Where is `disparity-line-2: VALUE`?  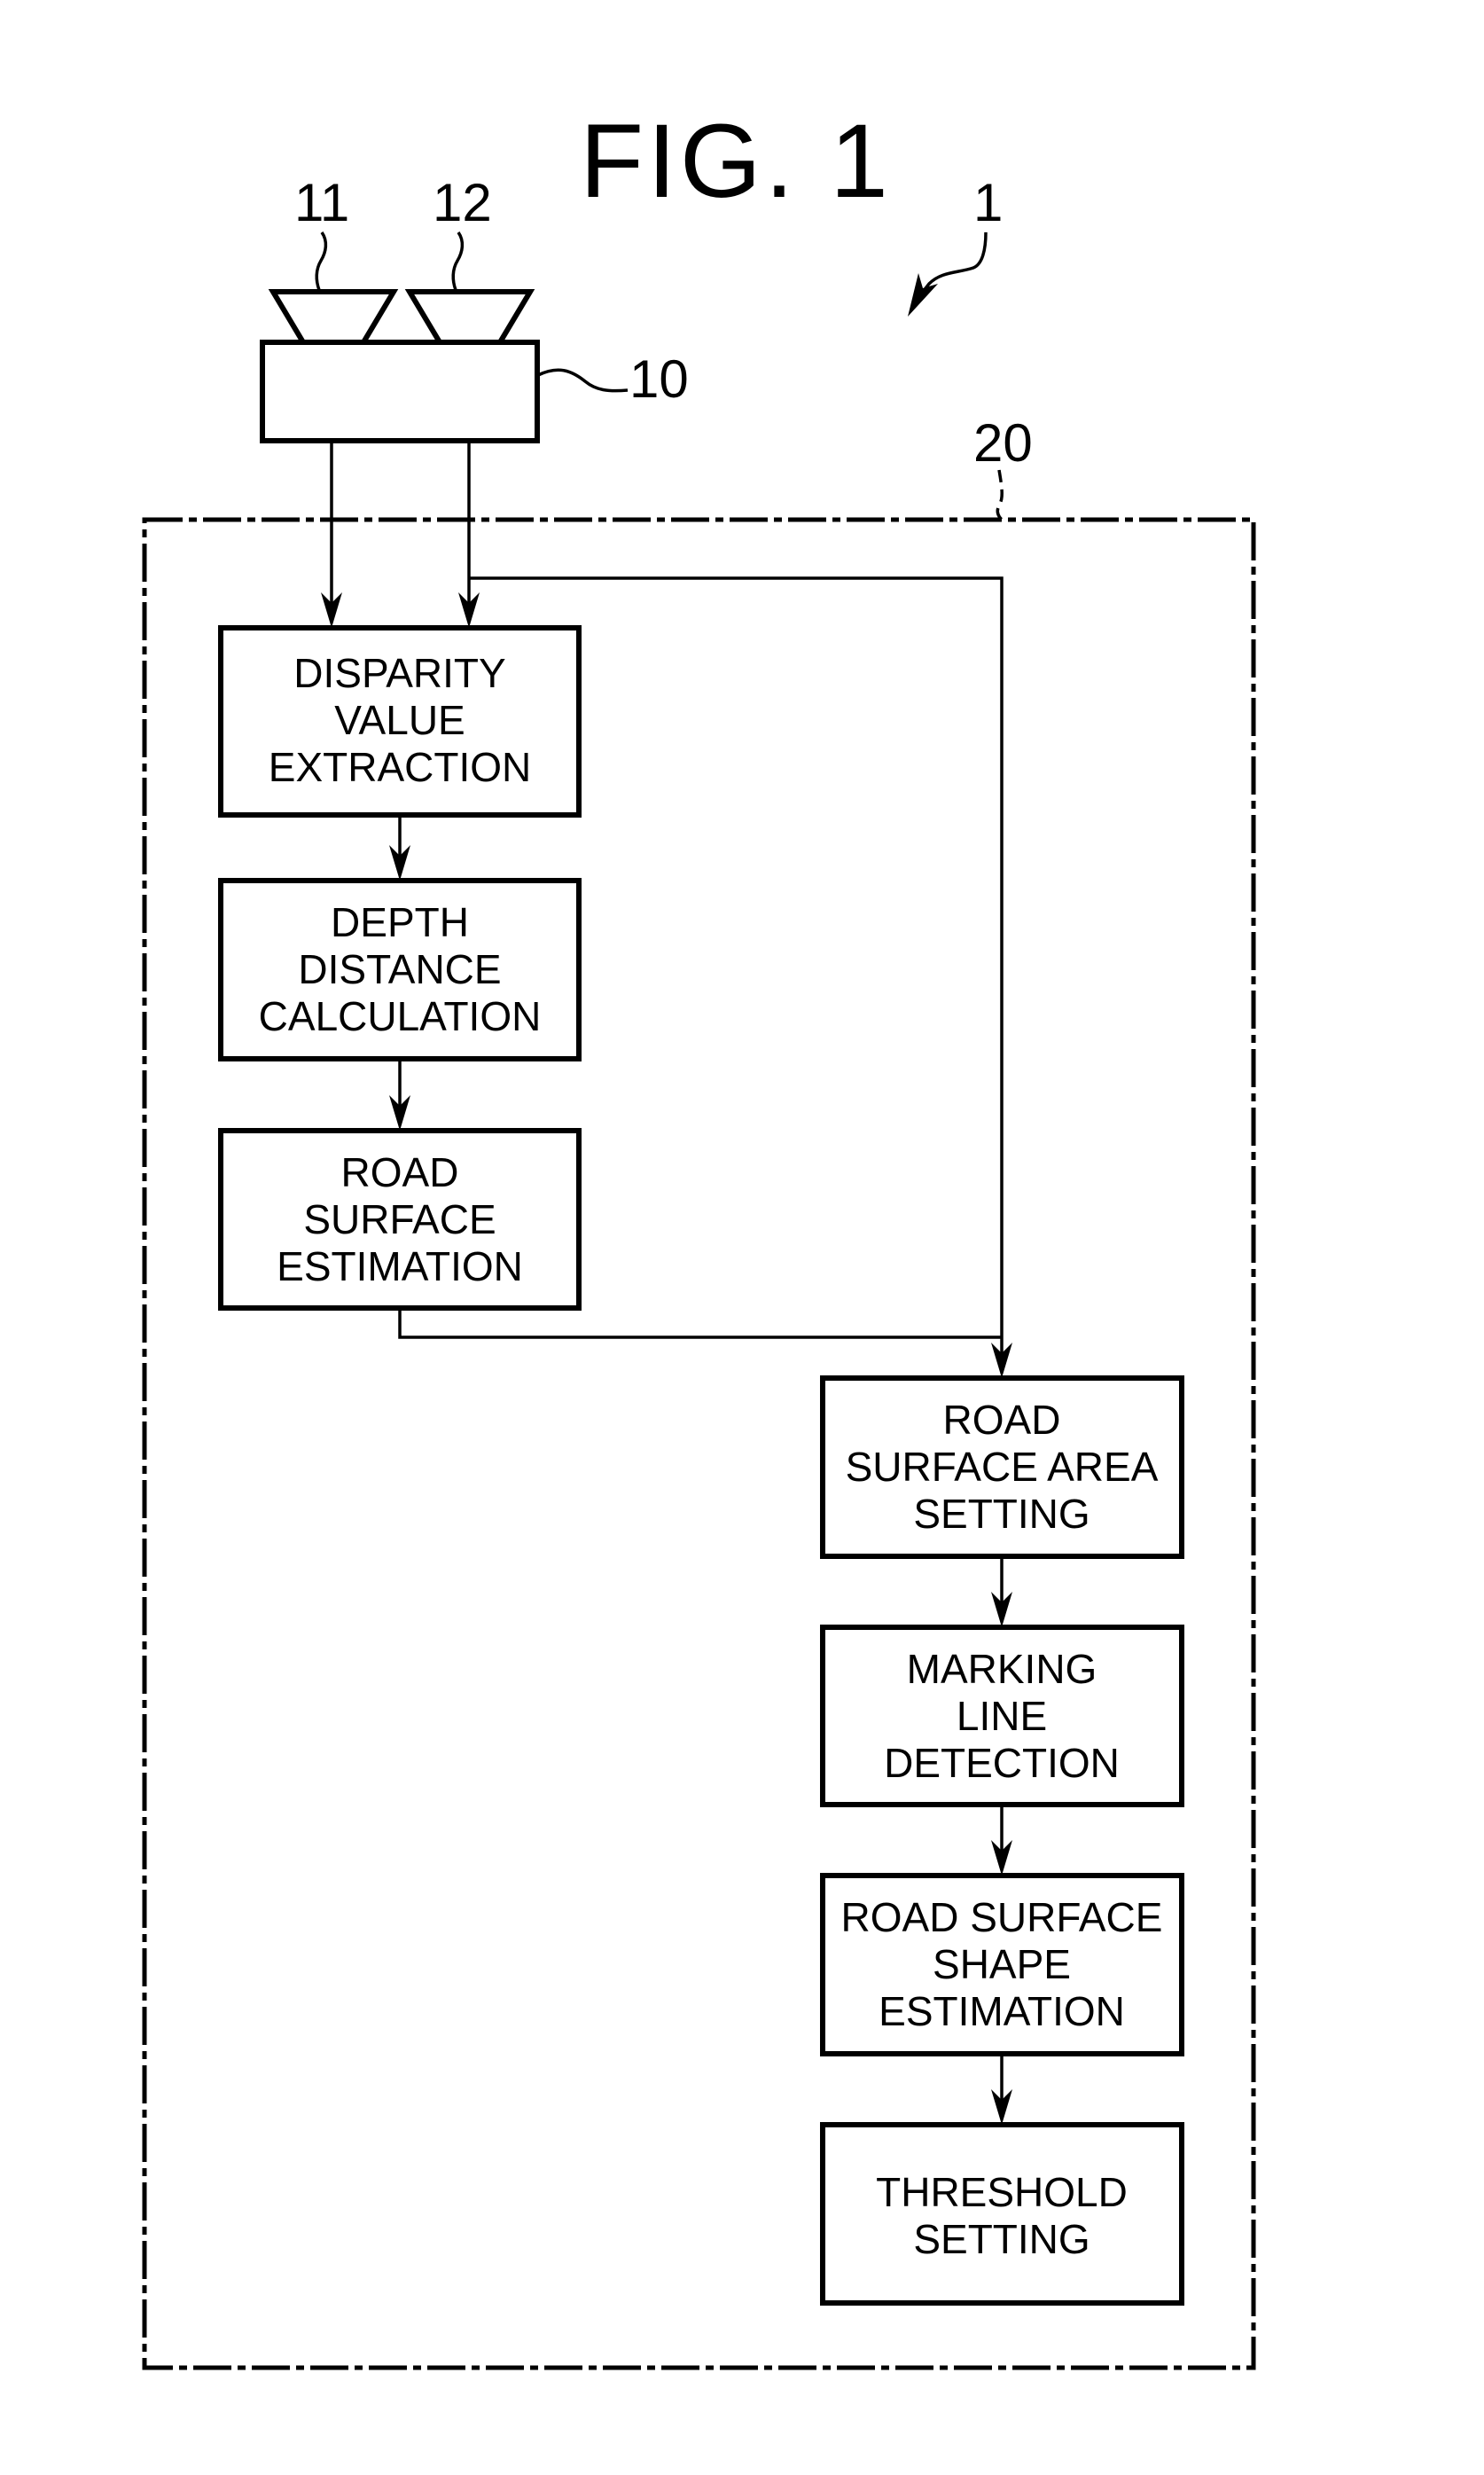
disparity-line-2: VALUE is located at coordinates (399, 720).